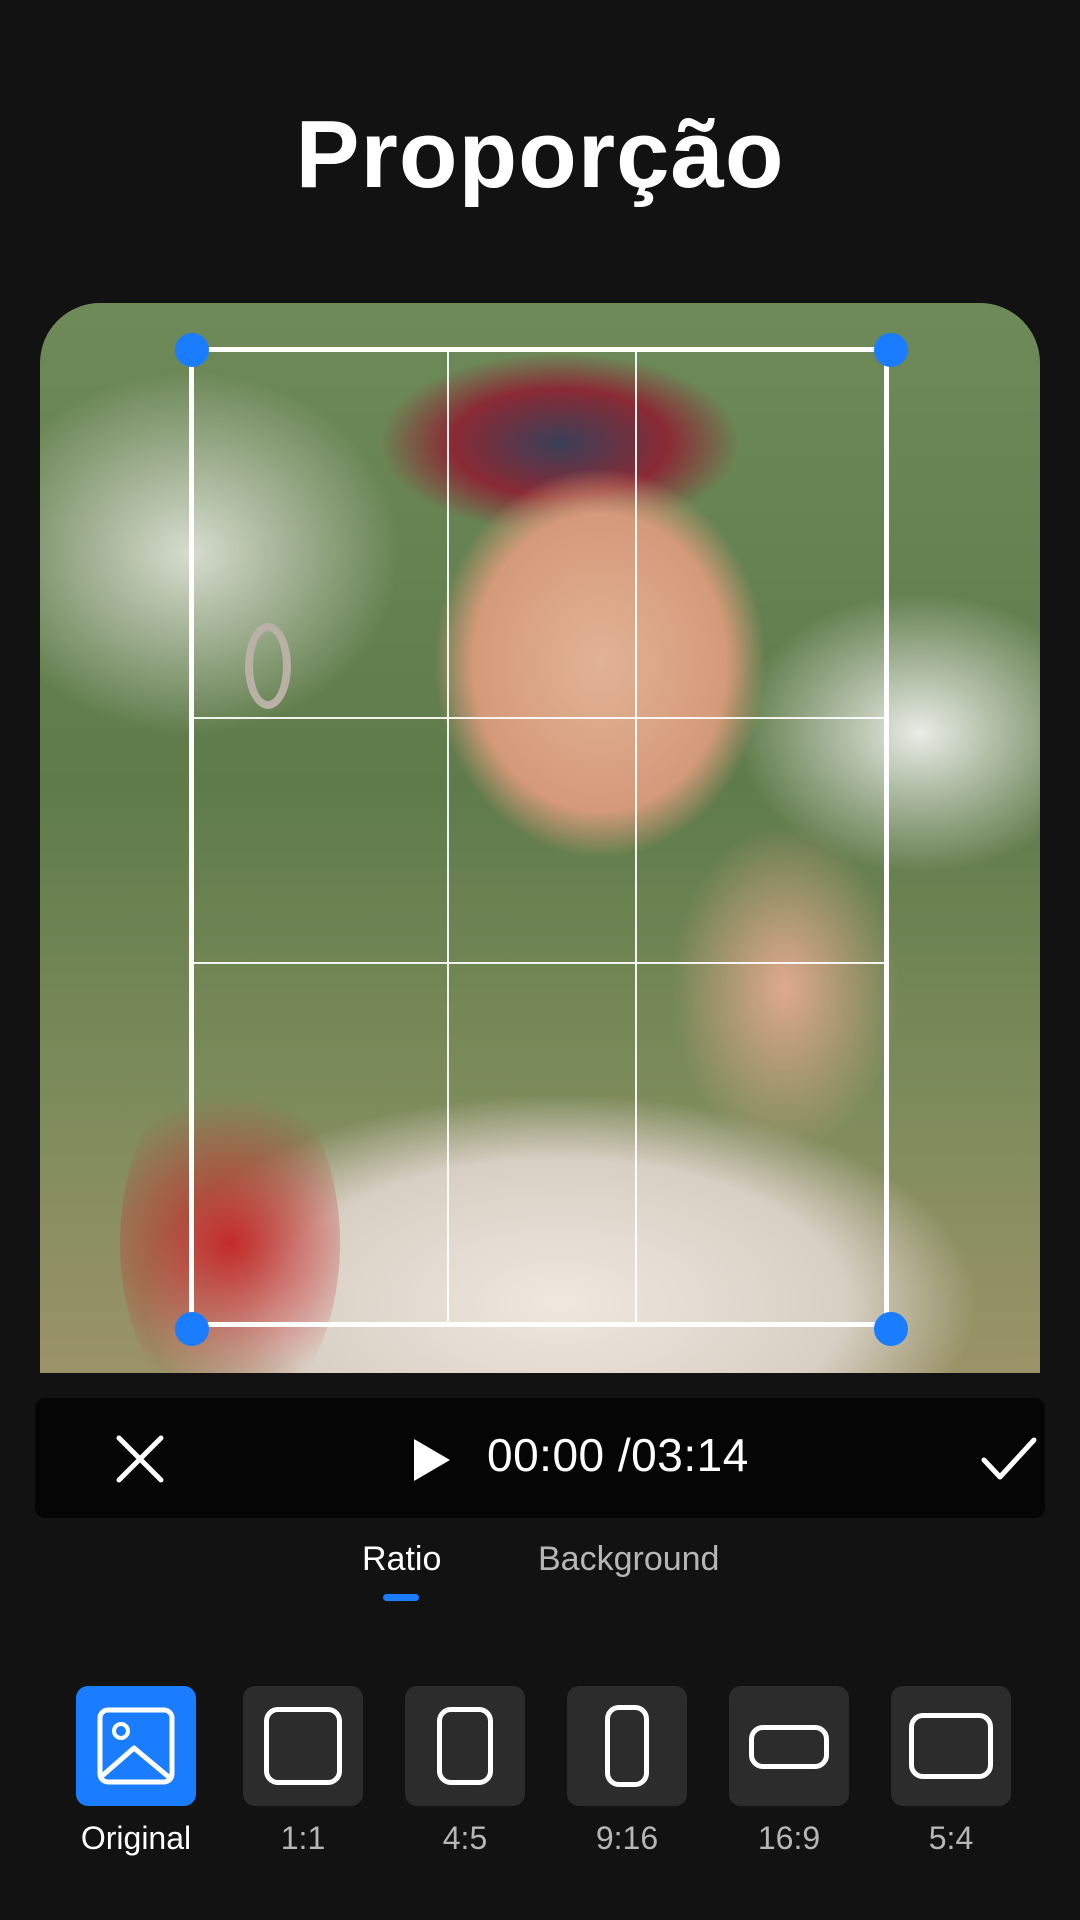 The image size is (1080, 1920). What do you see at coordinates (192, 1329) in the screenshot?
I see `crop-handle-bottom-left` at bounding box center [192, 1329].